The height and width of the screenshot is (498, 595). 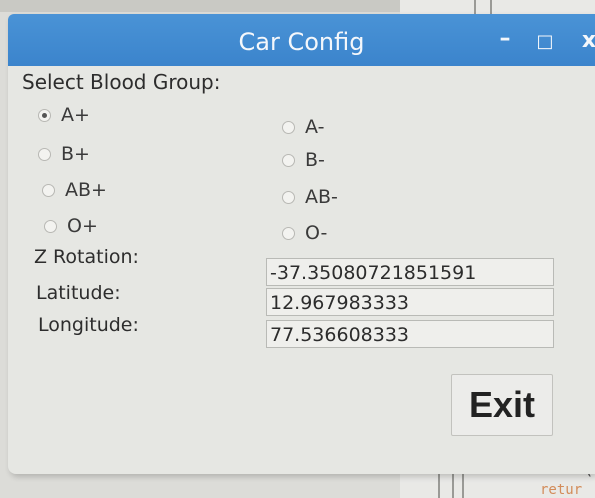 I want to click on radio-b-positive: B+, so click(x=64, y=154).